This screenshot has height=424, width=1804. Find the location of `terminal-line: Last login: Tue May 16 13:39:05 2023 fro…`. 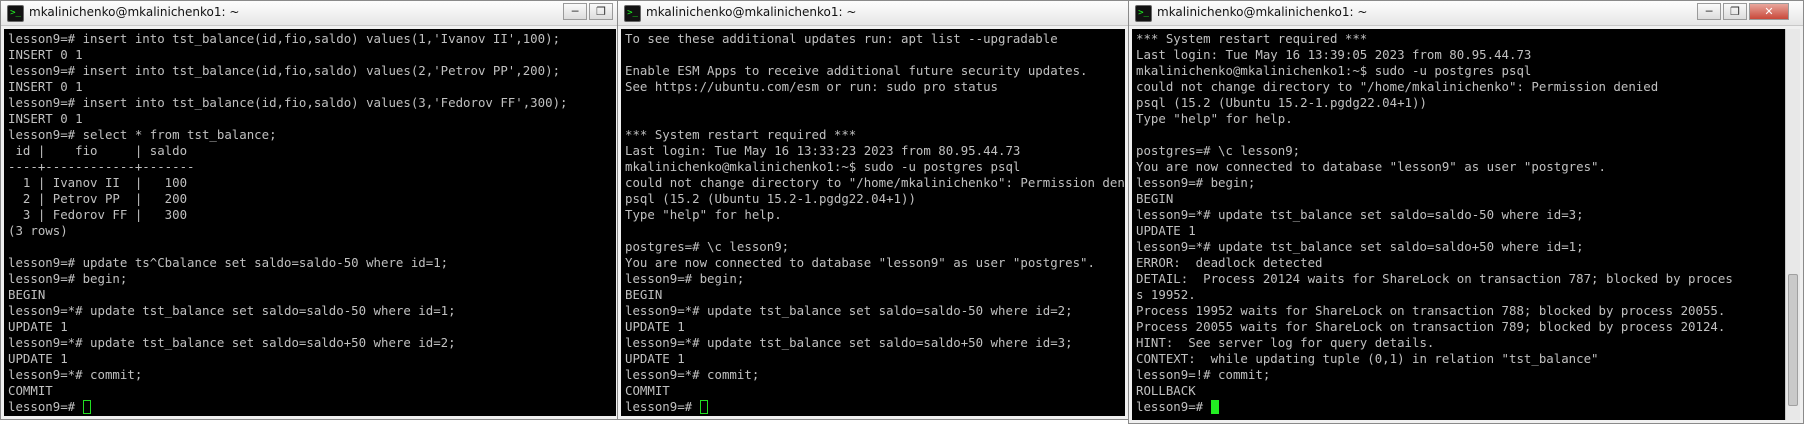

terminal-line: Last login: Tue May 16 13:39:05 2023 fro… is located at coordinates (1334, 54).